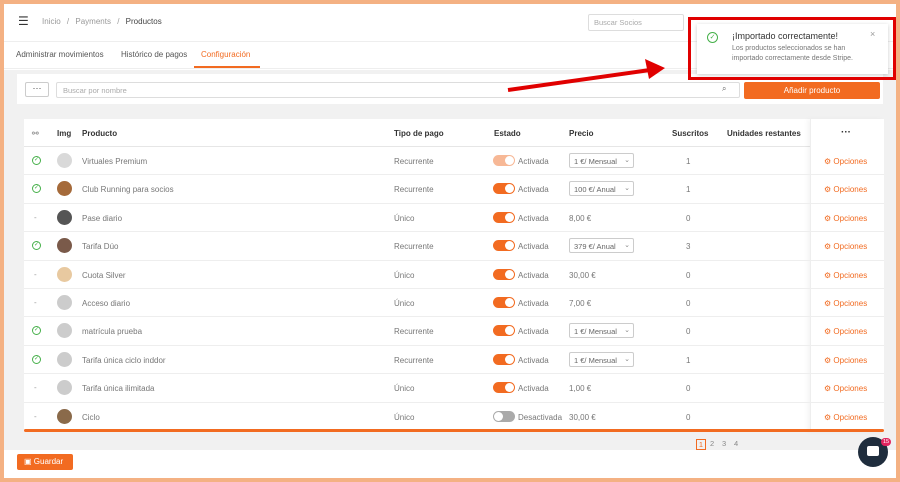 The image size is (900, 482). I want to click on column-settings-button: ···, so click(846, 132).